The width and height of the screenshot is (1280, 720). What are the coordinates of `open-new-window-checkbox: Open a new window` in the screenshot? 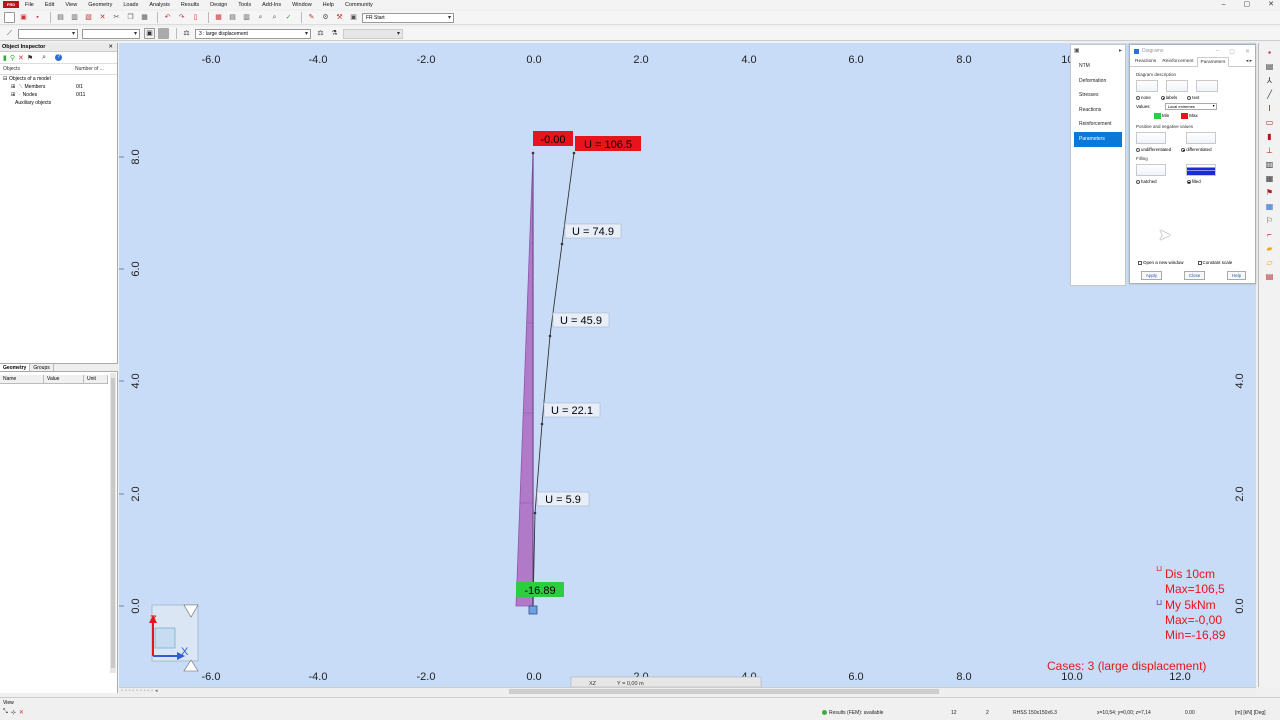 It's located at (1161, 262).